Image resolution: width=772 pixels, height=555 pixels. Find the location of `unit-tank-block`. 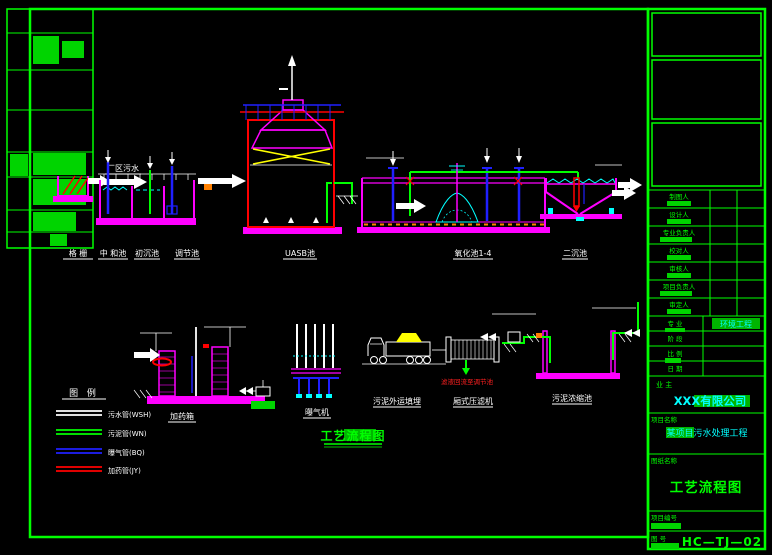

unit-tank-block is located at coordinates (146, 187).